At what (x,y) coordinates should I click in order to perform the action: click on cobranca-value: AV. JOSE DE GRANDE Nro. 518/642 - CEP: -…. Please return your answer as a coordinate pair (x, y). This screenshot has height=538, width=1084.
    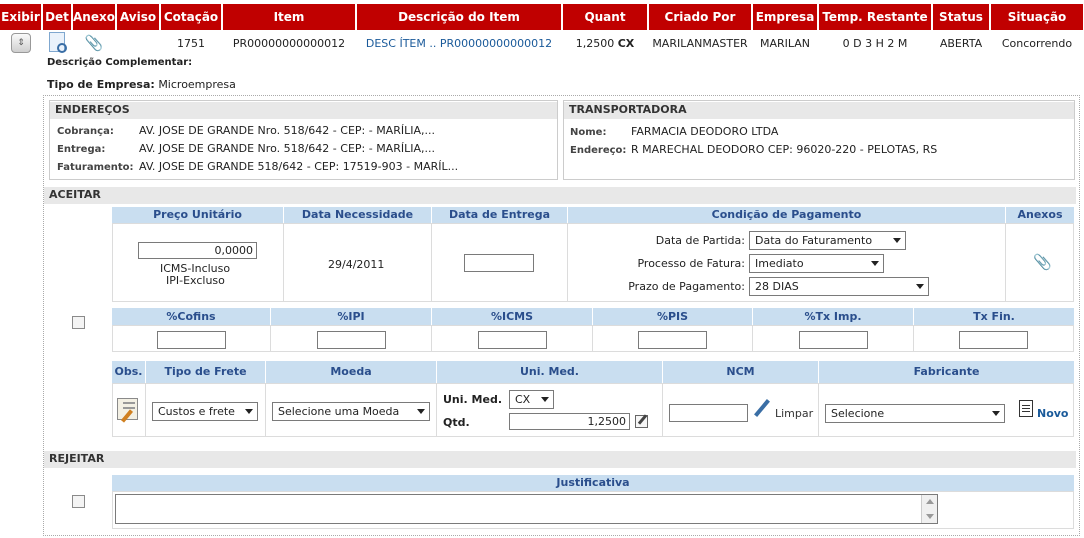
    Looking at the image, I should click on (287, 130).